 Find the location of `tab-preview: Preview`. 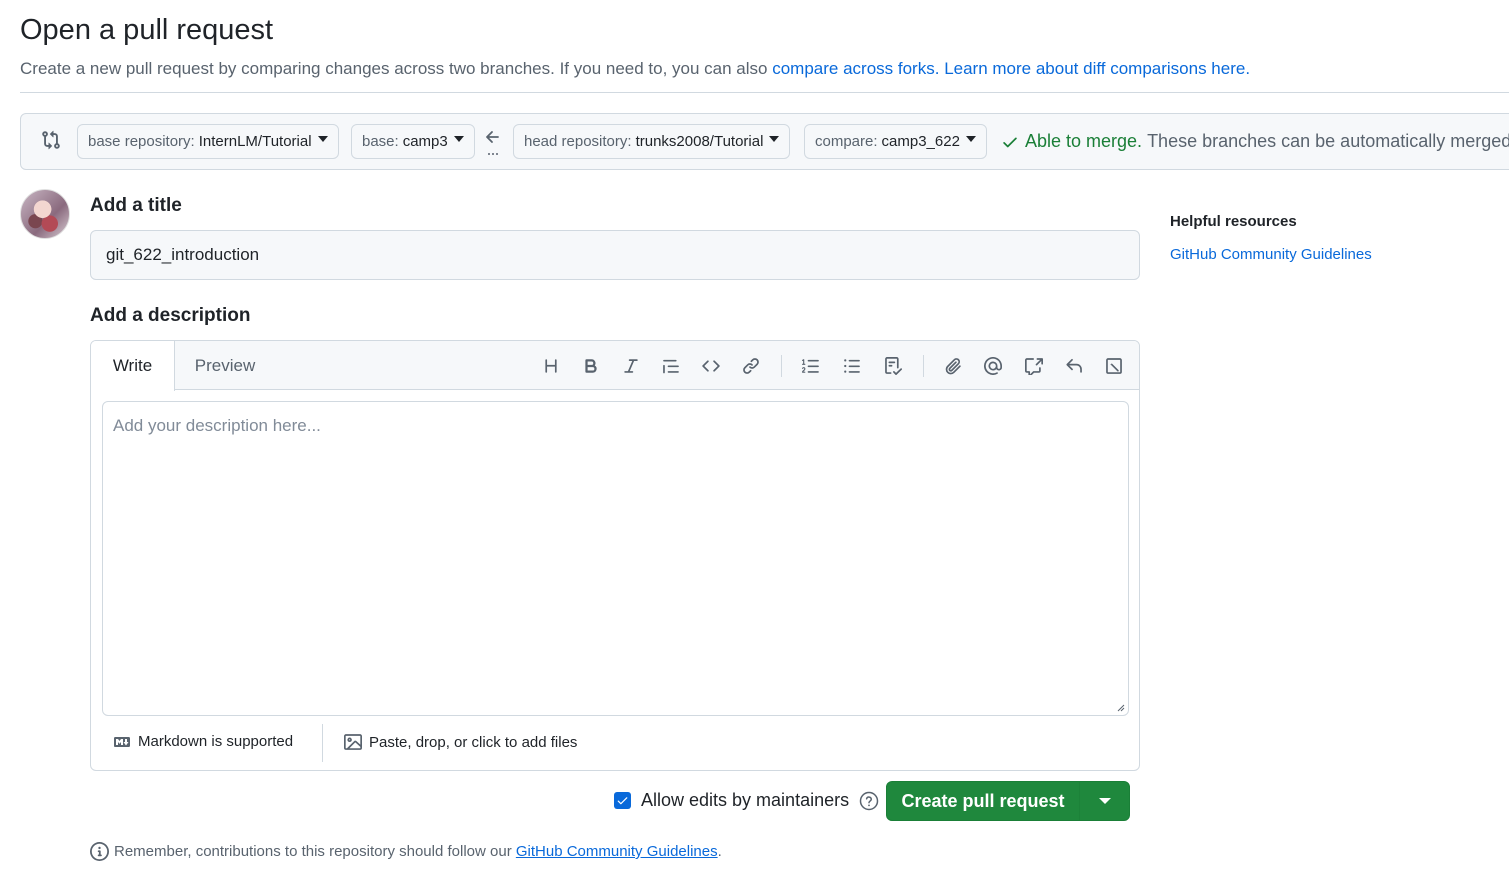

tab-preview: Preview is located at coordinates (225, 365).